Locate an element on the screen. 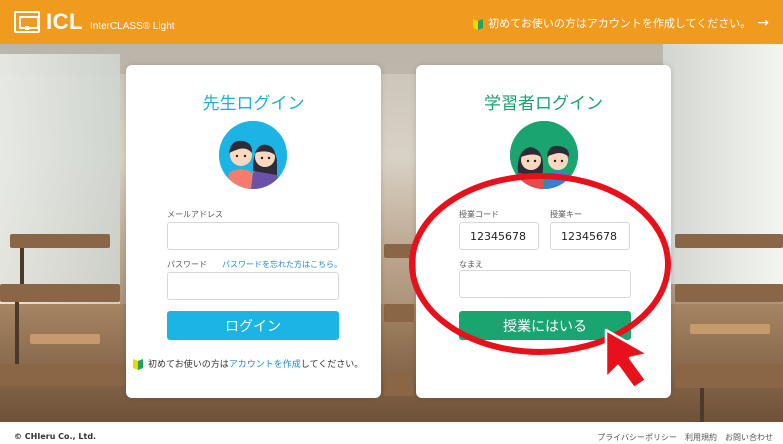  window-left is located at coordinates (60, 184).